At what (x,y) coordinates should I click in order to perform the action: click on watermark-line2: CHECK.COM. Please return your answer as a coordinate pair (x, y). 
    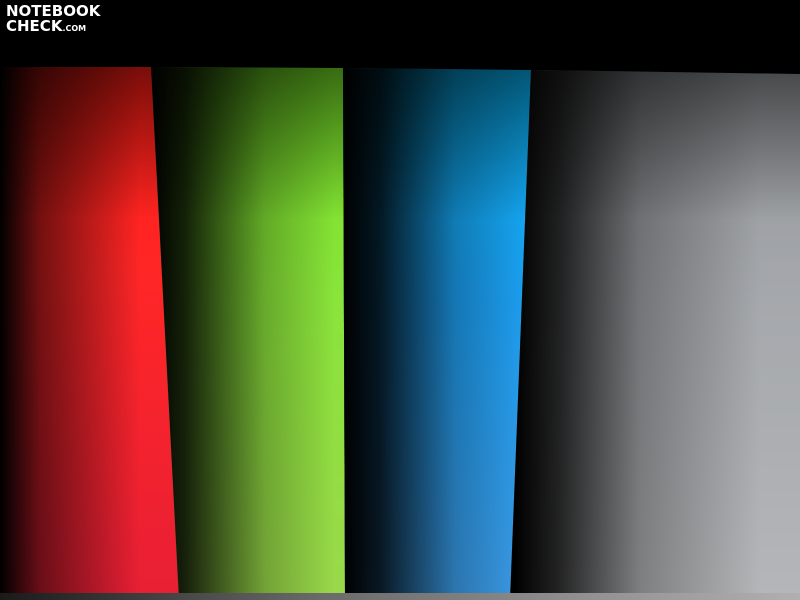
    Looking at the image, I should click on (61, 27).